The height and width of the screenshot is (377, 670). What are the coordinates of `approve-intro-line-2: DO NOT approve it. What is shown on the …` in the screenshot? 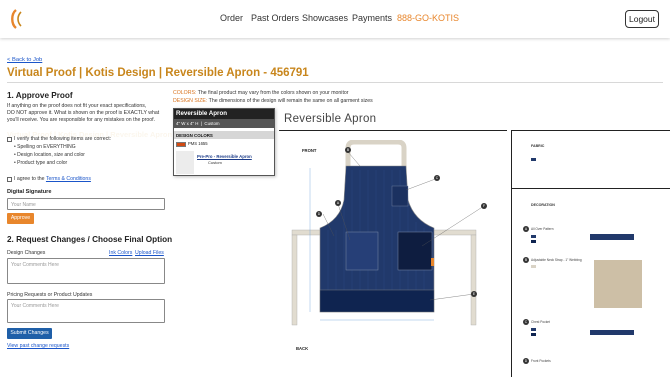 It's located at (83, 113).